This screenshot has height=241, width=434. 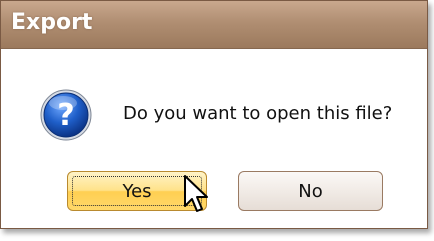 I want to click on dialog-message: Do you want to open this file?, so click(x=258, y=113).